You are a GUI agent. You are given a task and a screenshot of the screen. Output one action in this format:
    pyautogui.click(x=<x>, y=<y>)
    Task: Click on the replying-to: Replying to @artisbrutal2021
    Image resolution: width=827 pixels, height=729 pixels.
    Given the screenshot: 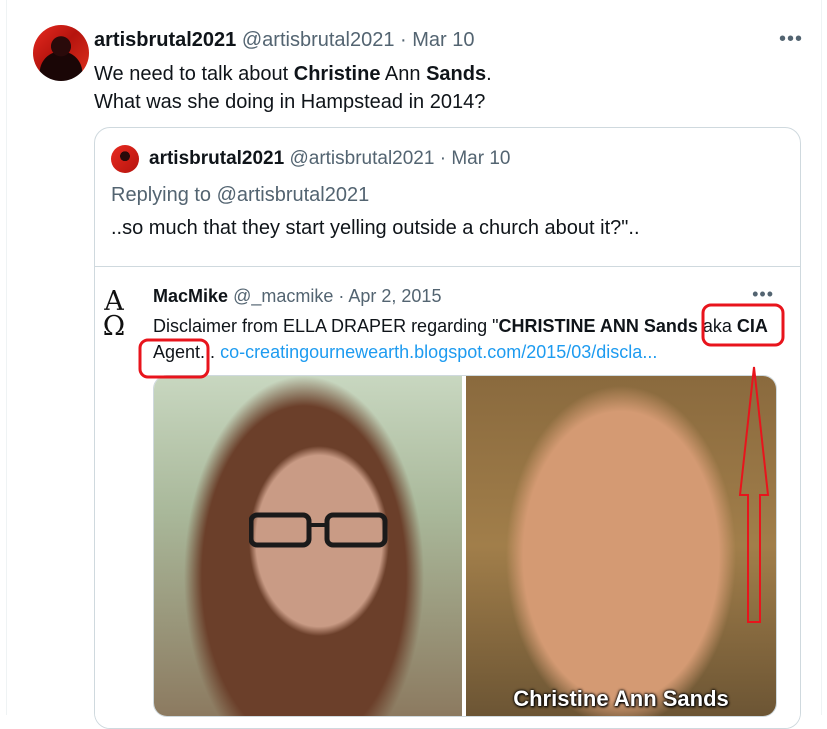 What is the action you would take?
    pyautogui.click(x=240, y=195)
    